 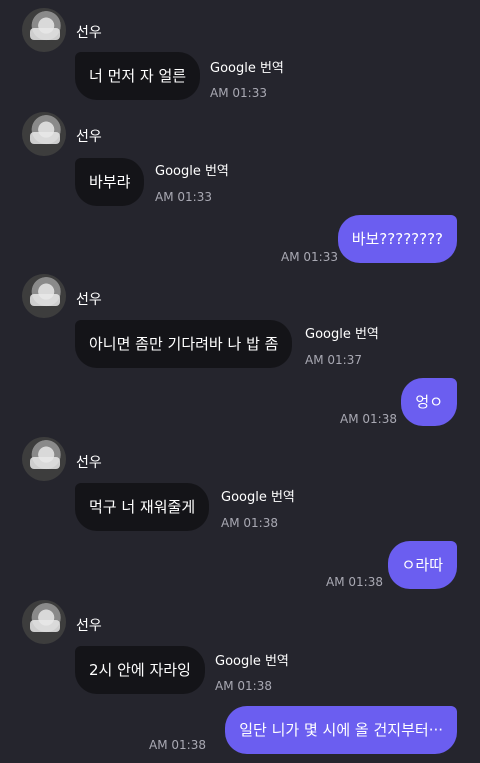 What do you see at coordinates (333, 360) in the screenshot?
I see `message-time: AM 01:37` at bounding box center [333, 360].